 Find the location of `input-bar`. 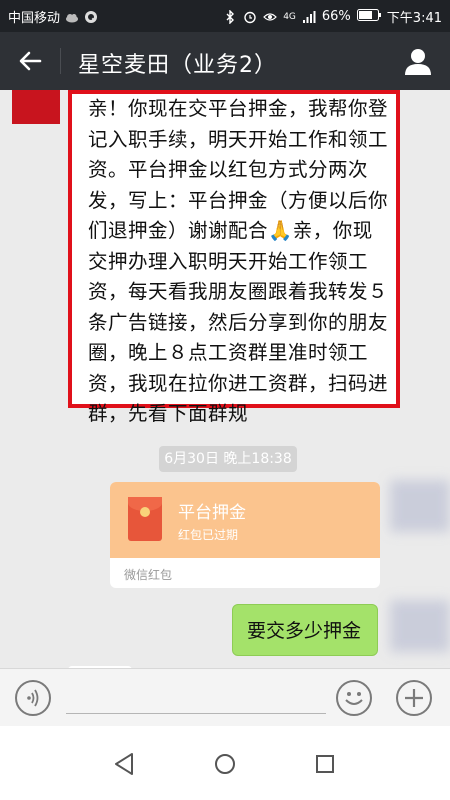

input-bar is located at coordinates (225, 697).